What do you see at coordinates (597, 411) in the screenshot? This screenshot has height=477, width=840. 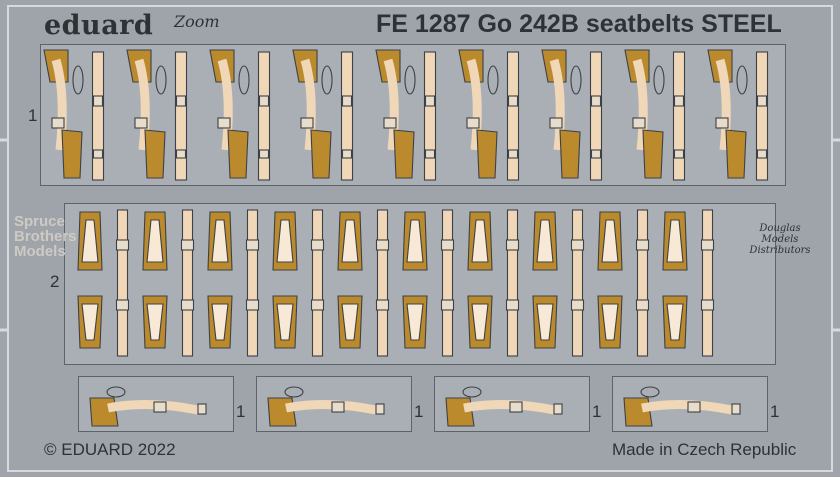 I see `part-number-small-3: 1` at bounding box center [597, 411].